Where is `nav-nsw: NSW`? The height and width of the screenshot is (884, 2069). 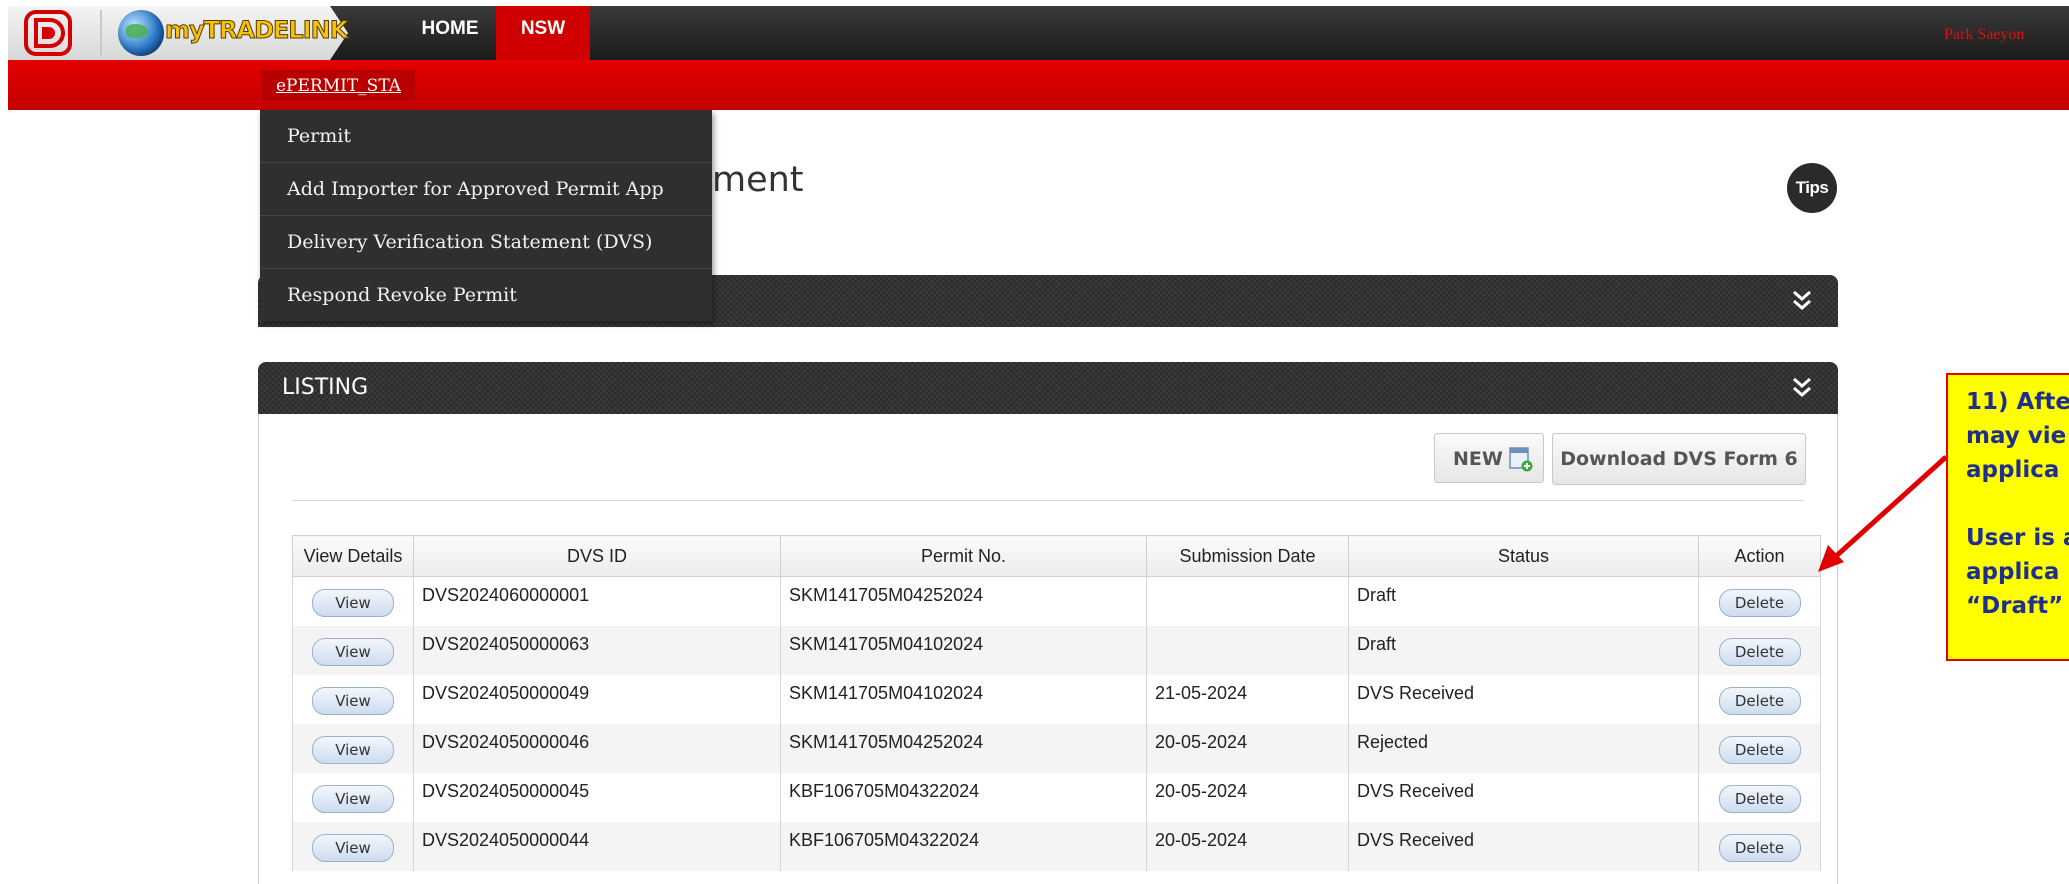
nav-nsw: NSW is located at coordinates (543, 33).